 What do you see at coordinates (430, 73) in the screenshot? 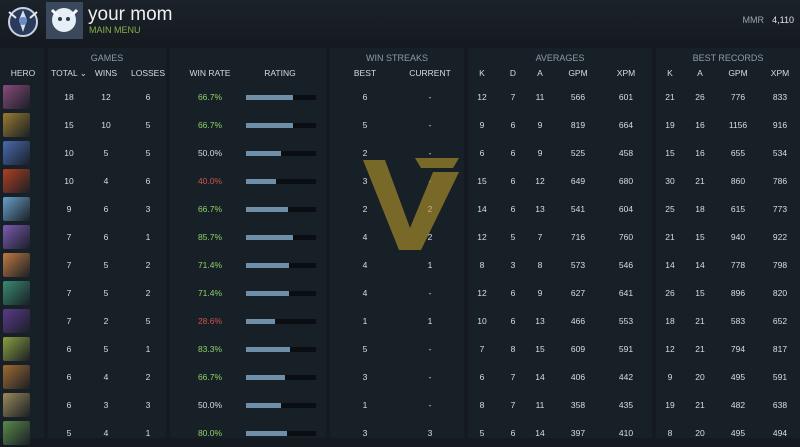
I see `current-streak-column-header: CURRENT` at bounding box center [430, 73].